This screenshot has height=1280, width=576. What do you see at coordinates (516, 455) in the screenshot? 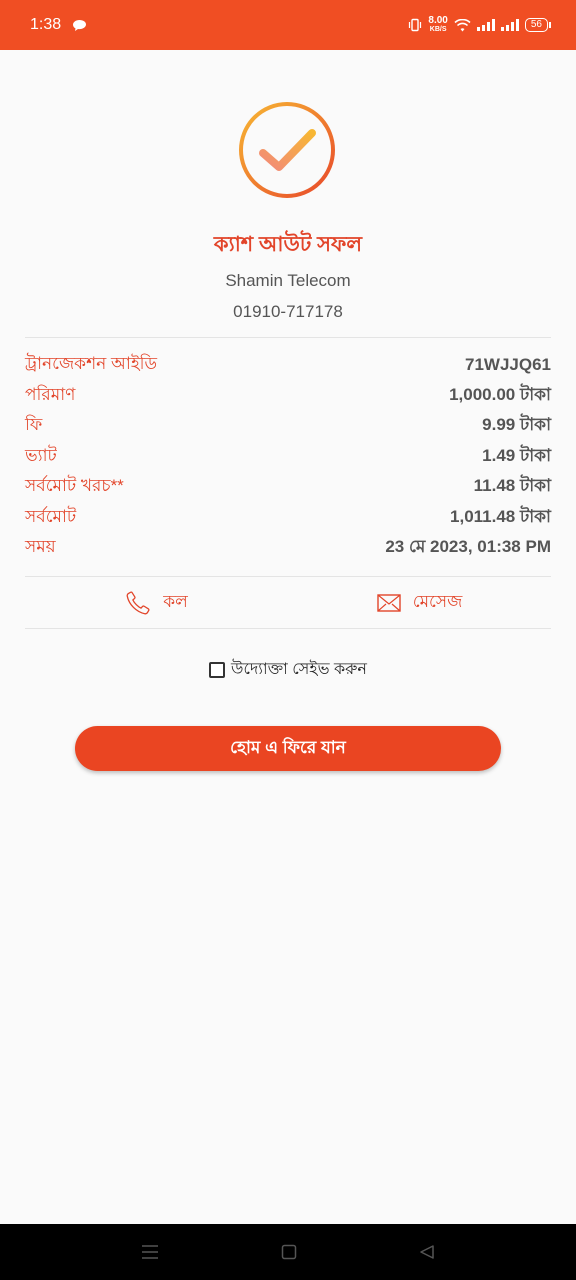
I see `detail-value: 1.49 টাকা` at bounding box center [516, 455].